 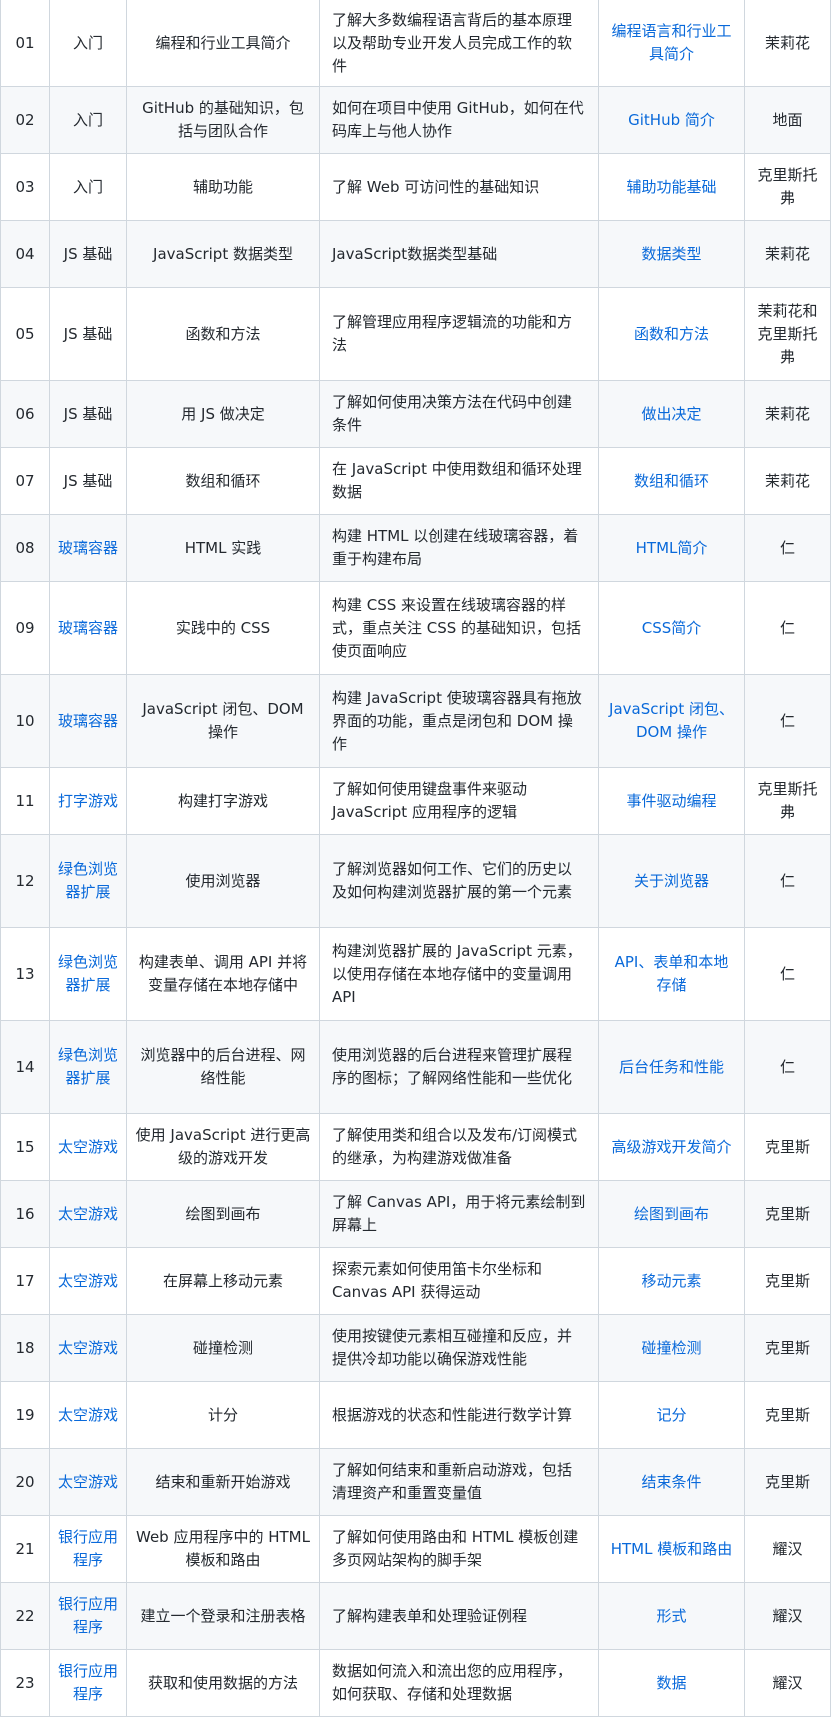 What do you see at coordinates (671, 801) in the screenshot?
I see `lesson-link: 事件驱动编程` at bounding box center [671, 801].